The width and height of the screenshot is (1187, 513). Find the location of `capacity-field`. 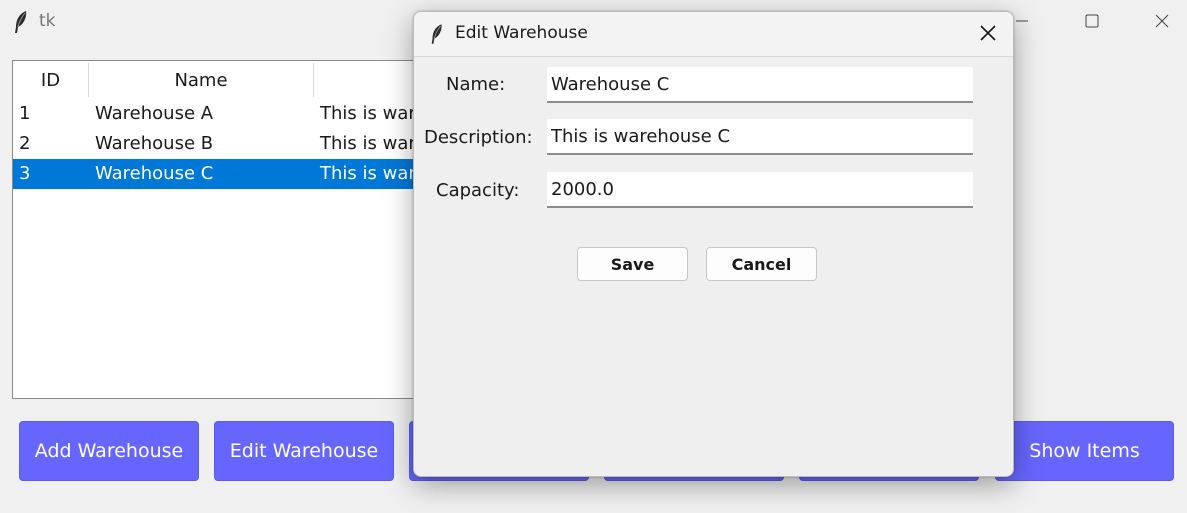

capacity-field is located at coordinates (760, 190).